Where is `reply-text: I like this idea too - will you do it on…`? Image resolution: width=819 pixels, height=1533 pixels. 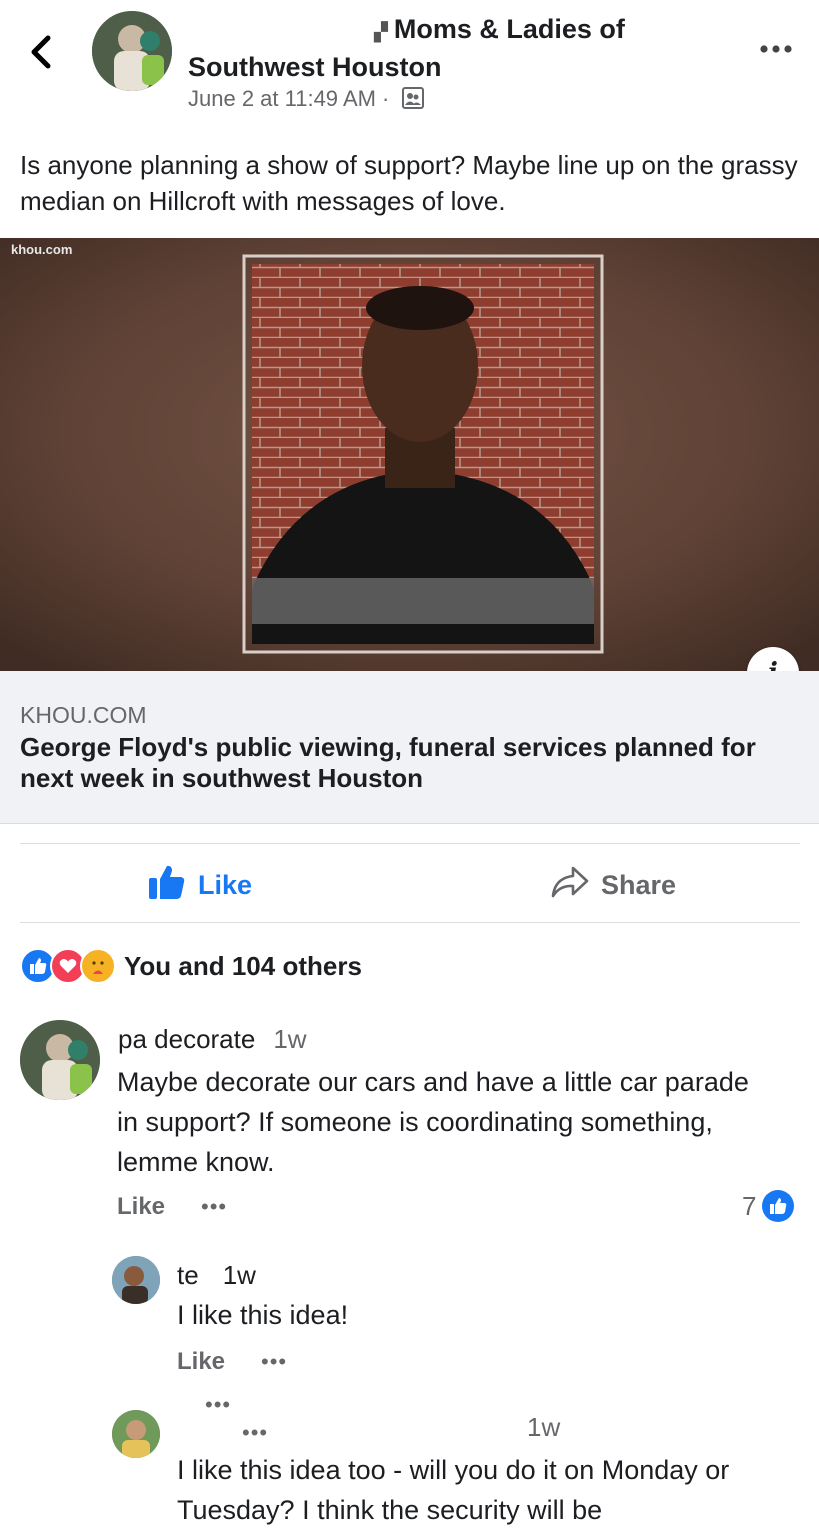 reply-text: I like this idea too - will you do it on… is located at coordinates (453, 1490).